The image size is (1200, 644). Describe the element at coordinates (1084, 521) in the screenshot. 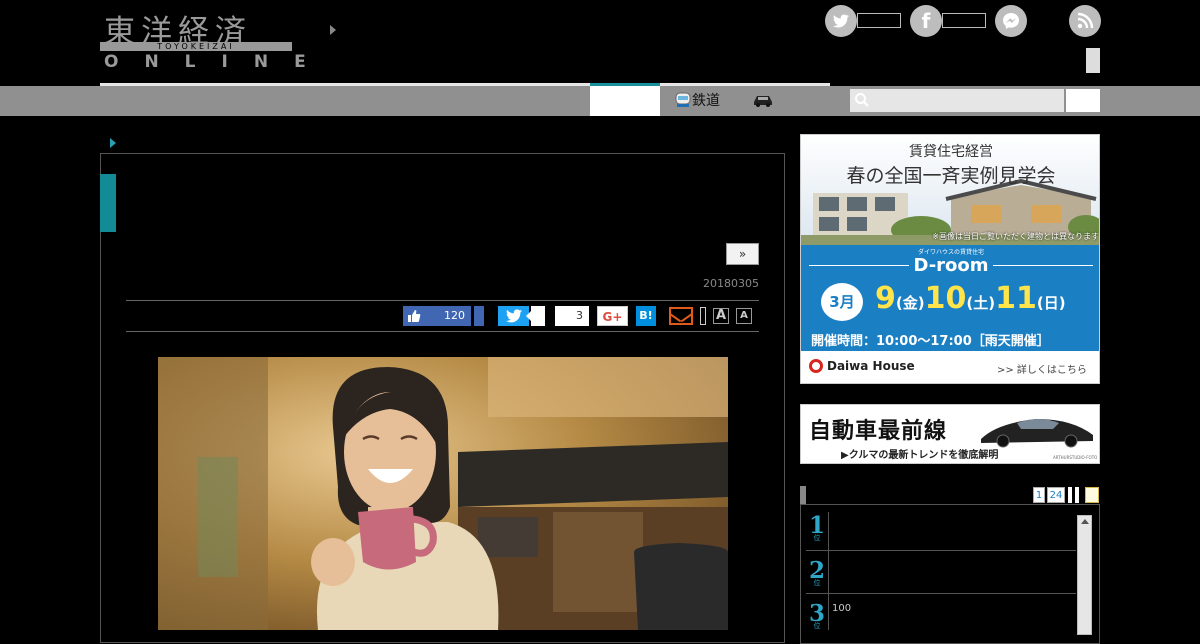

I see `scroll-up-arrow-icon` at that location.